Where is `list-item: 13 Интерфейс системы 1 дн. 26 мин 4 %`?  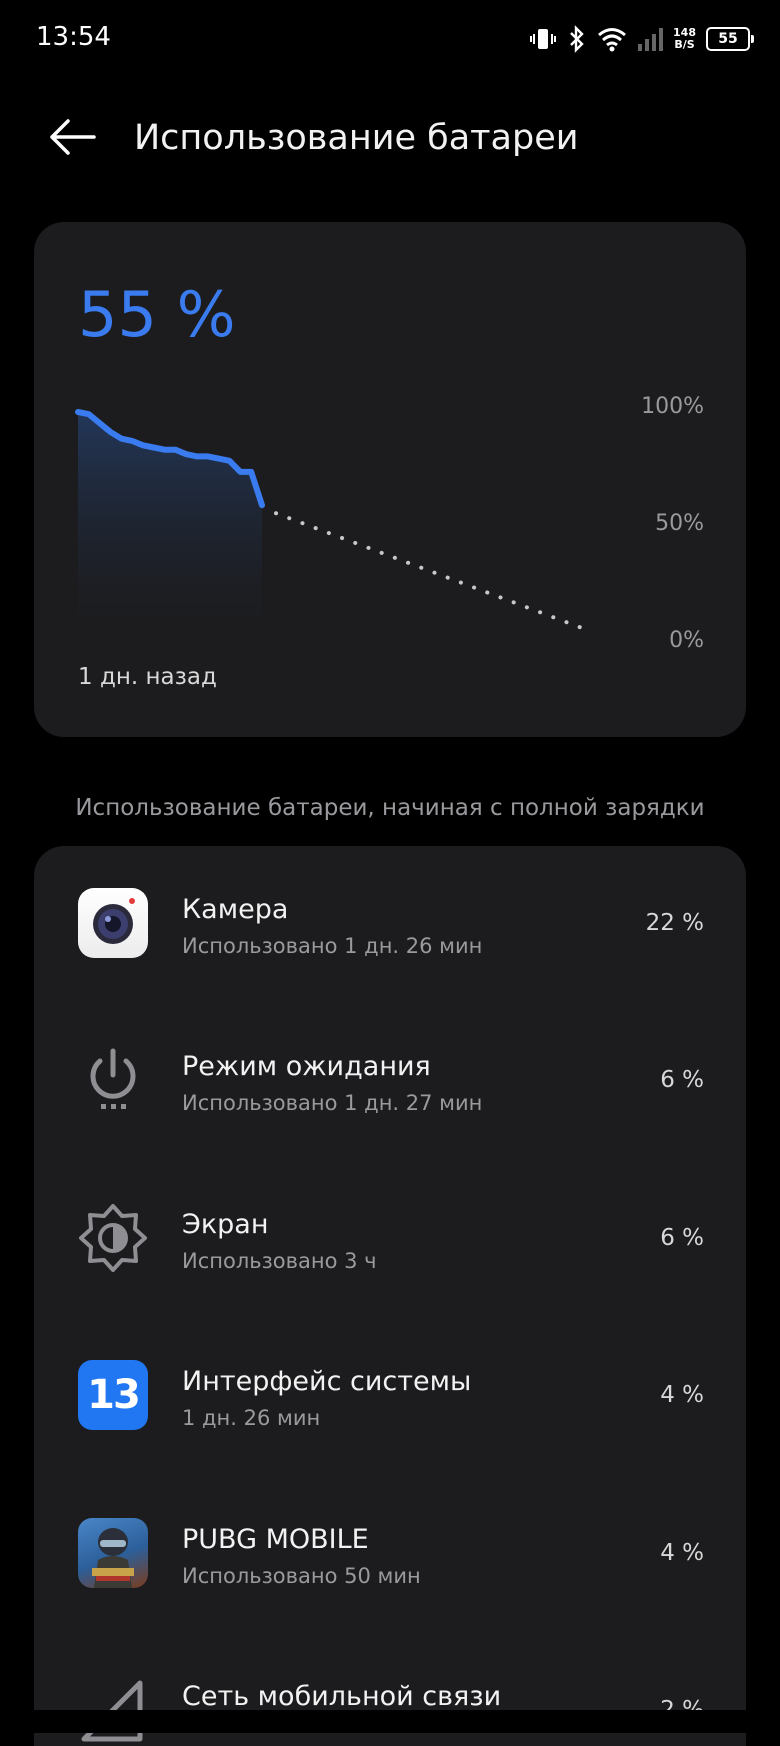
list-item: 13 Интерфейс системы 1 дн. 26 мин 4 % is located at coordinates (390, 1388).